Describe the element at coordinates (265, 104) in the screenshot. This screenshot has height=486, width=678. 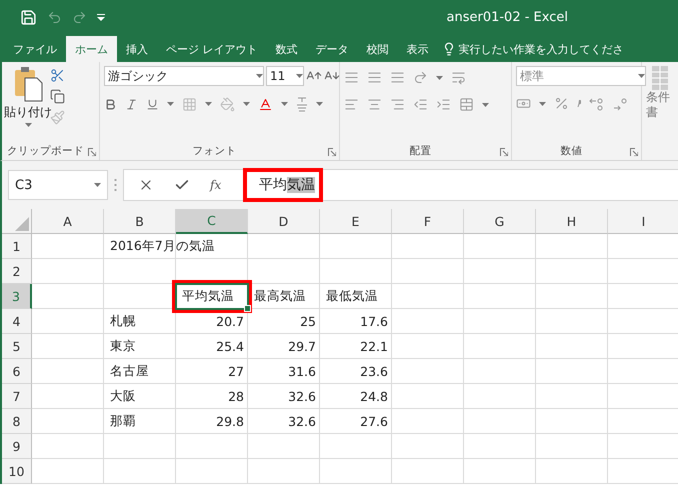
I see `font-color-icon` at that location.